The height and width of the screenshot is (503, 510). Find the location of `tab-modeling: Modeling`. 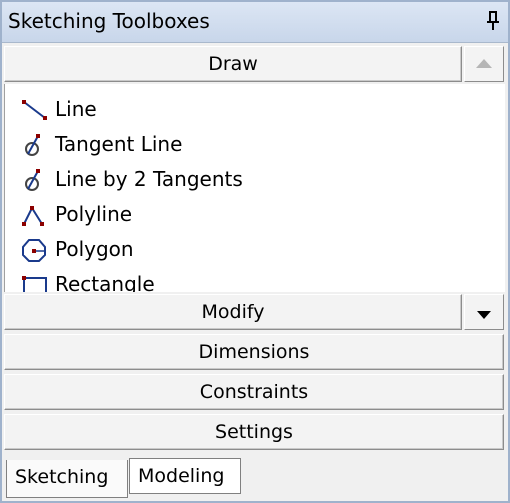

tab-modeling: Modeling is located at coordinates (185, 476).